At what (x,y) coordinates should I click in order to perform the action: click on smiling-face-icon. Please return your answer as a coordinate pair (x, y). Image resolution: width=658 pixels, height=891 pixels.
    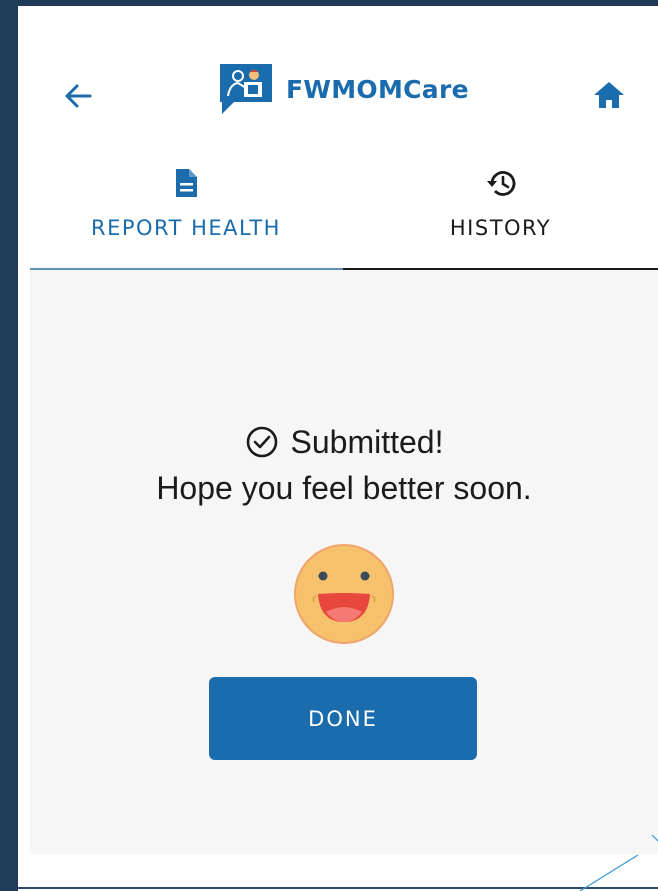
    Looking at the image, I should click on (344, 594).